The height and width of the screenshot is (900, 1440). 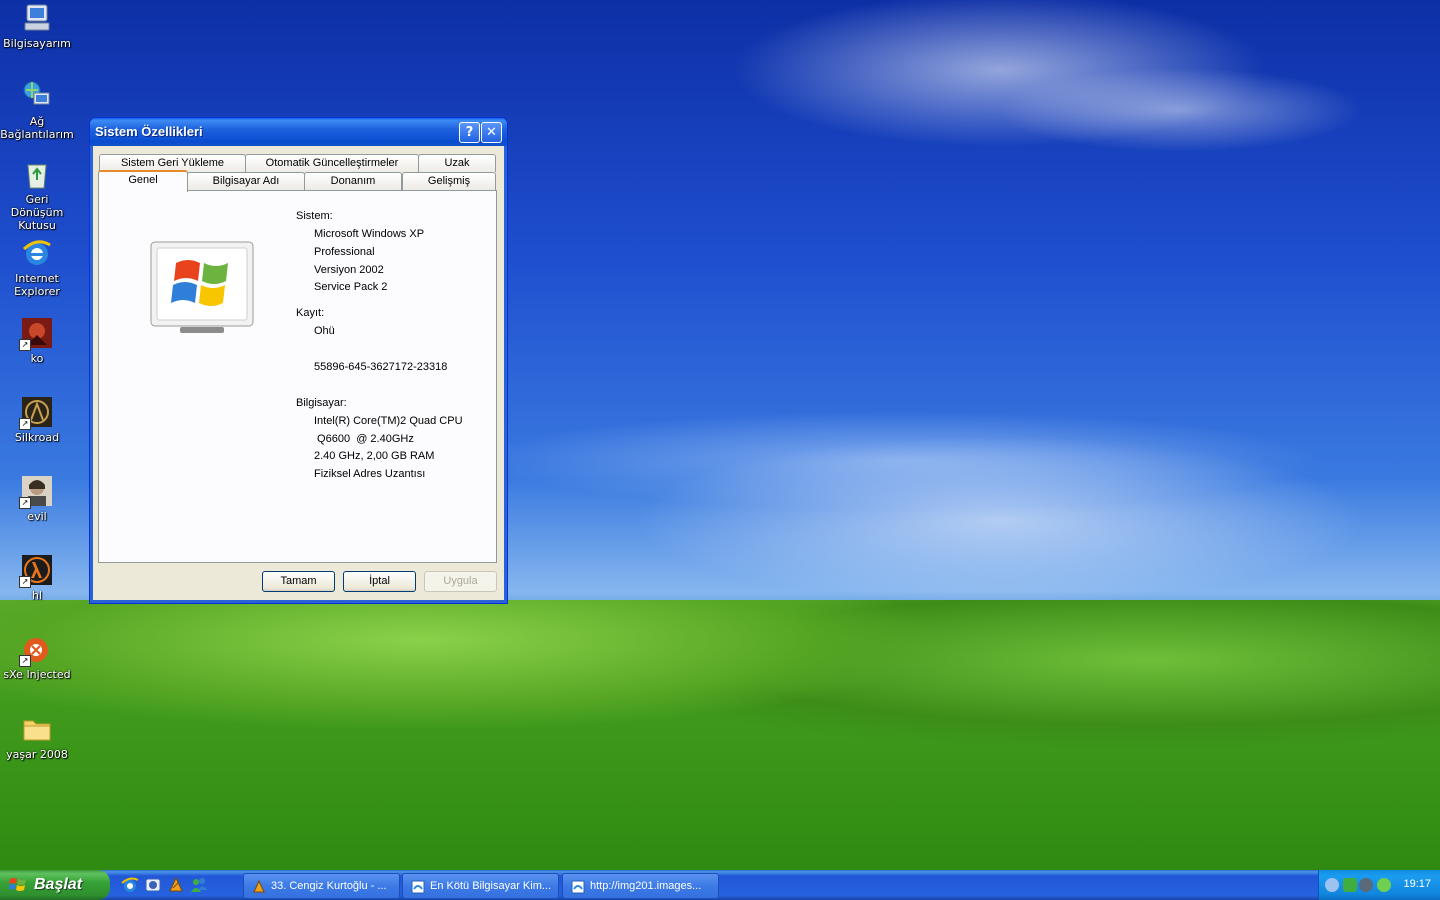 What do you see at coordinates (37, 96) in the screenshot?
I see `network-icon` at bounding box center [37, 96].